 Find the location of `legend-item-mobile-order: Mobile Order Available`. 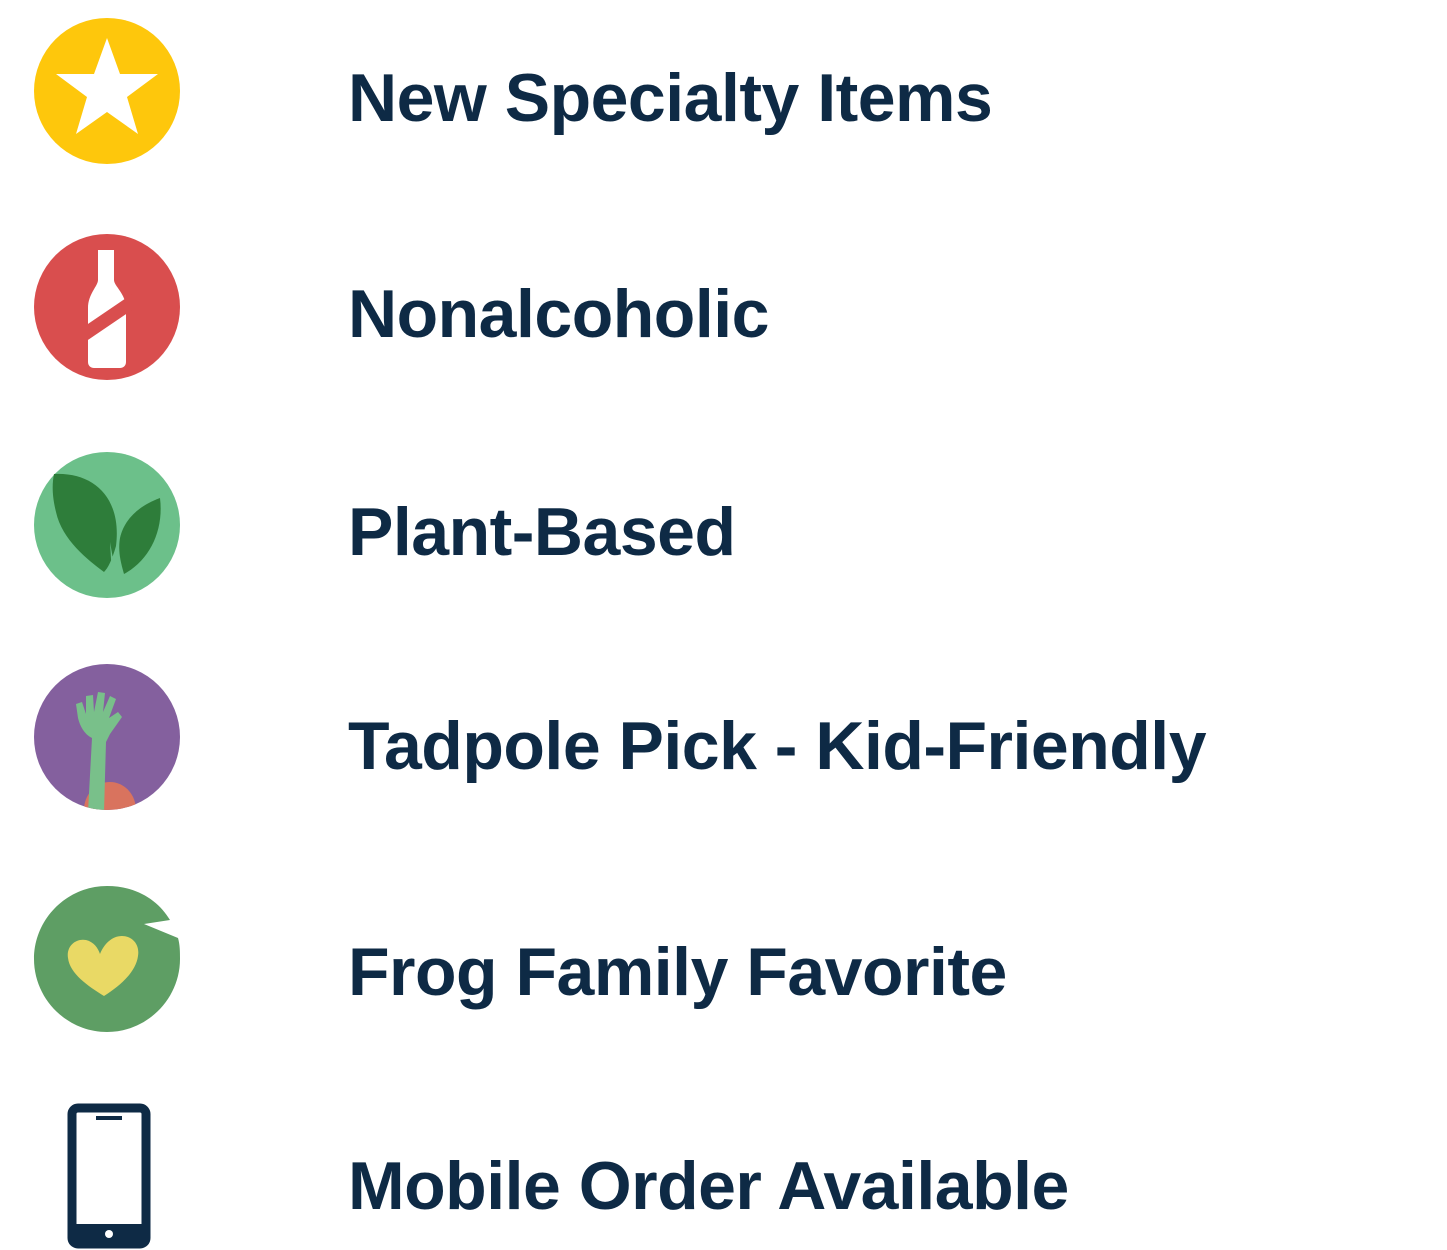

legend-item-mobile-order: Mobile Order Available is located at coordinates (723, 1175).